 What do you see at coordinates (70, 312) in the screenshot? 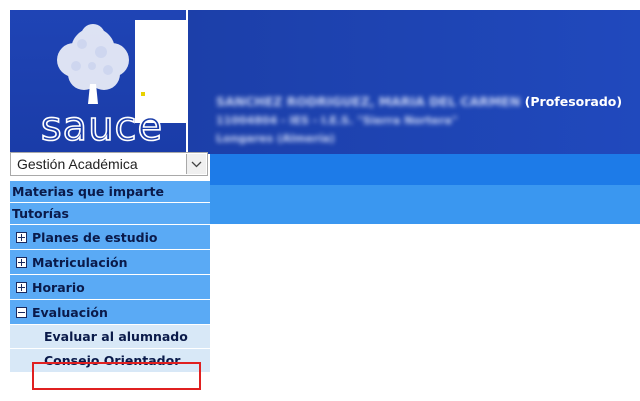
I see `menu-item-label: Evaluación` at bounding box center [70, 312].